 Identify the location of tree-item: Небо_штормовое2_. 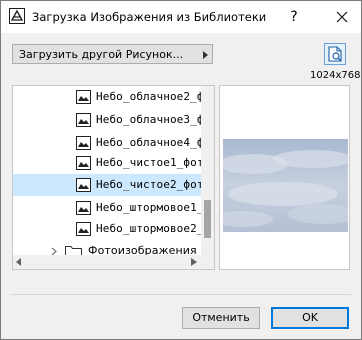
(108, 229).